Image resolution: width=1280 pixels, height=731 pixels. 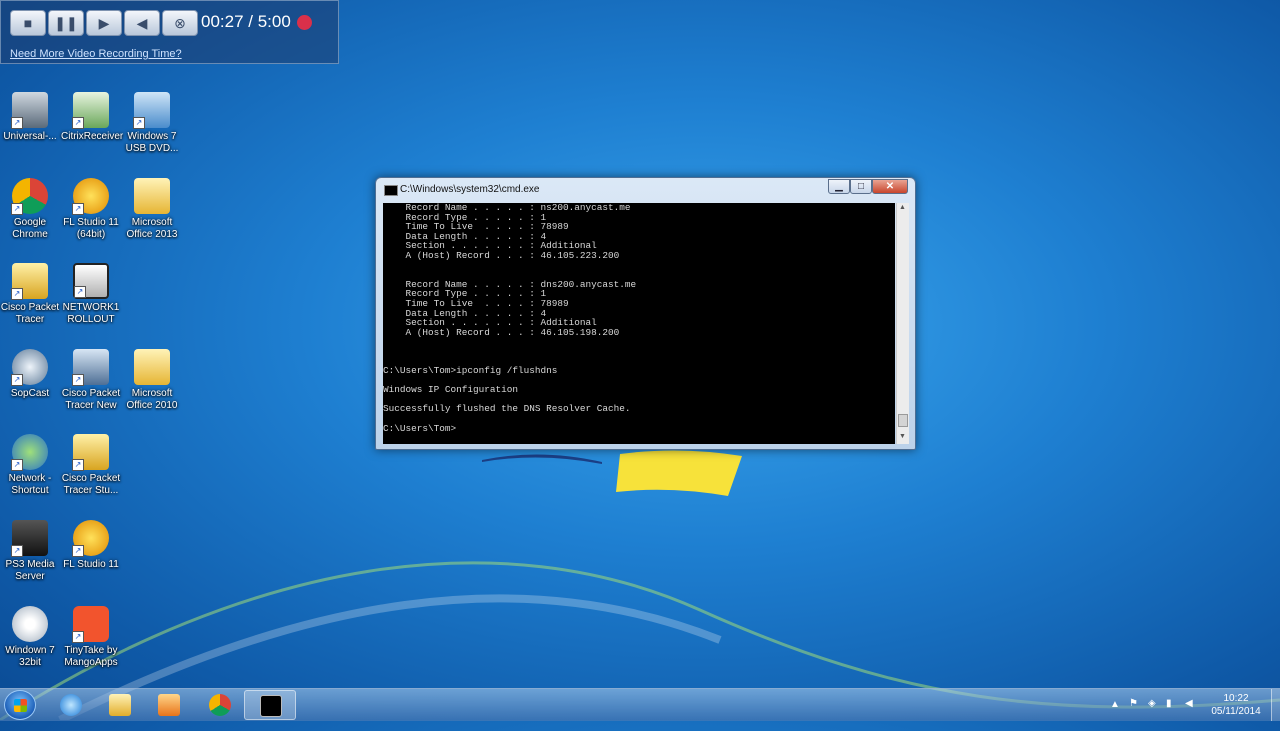 I want to click on desktop-icon-fl-studio-64: ↗ FL Studio 11 (64bit), so click(x=91, y=209).